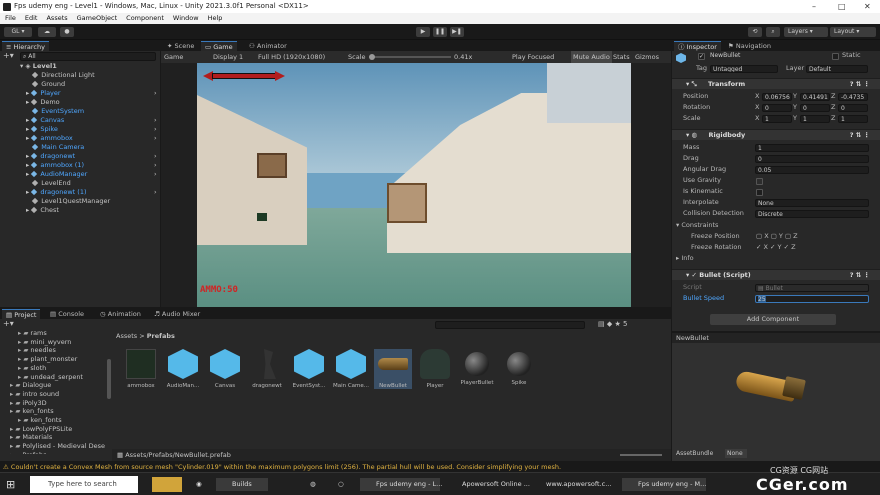 This screenshot has height=495, width=880. I want to click on transform-position-y: 0.41491, so click(815, 97).